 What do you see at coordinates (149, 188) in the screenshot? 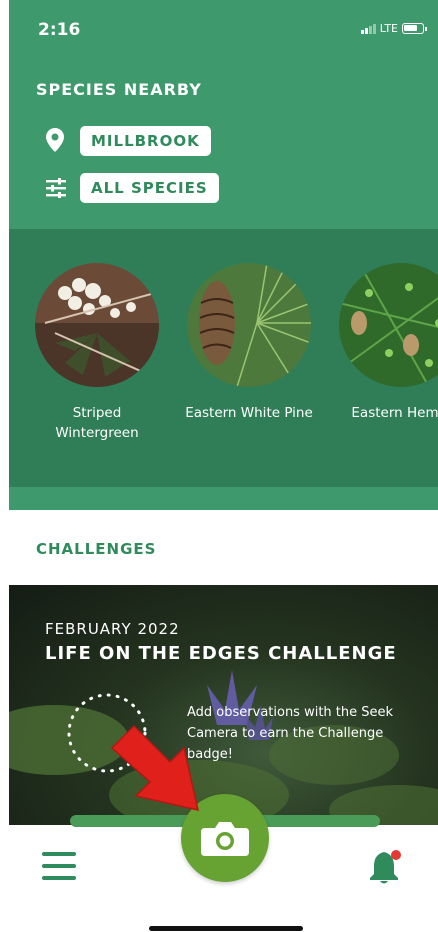
I see `species-filter-button: ALL SPECIES` at bounding box center [149, 188].